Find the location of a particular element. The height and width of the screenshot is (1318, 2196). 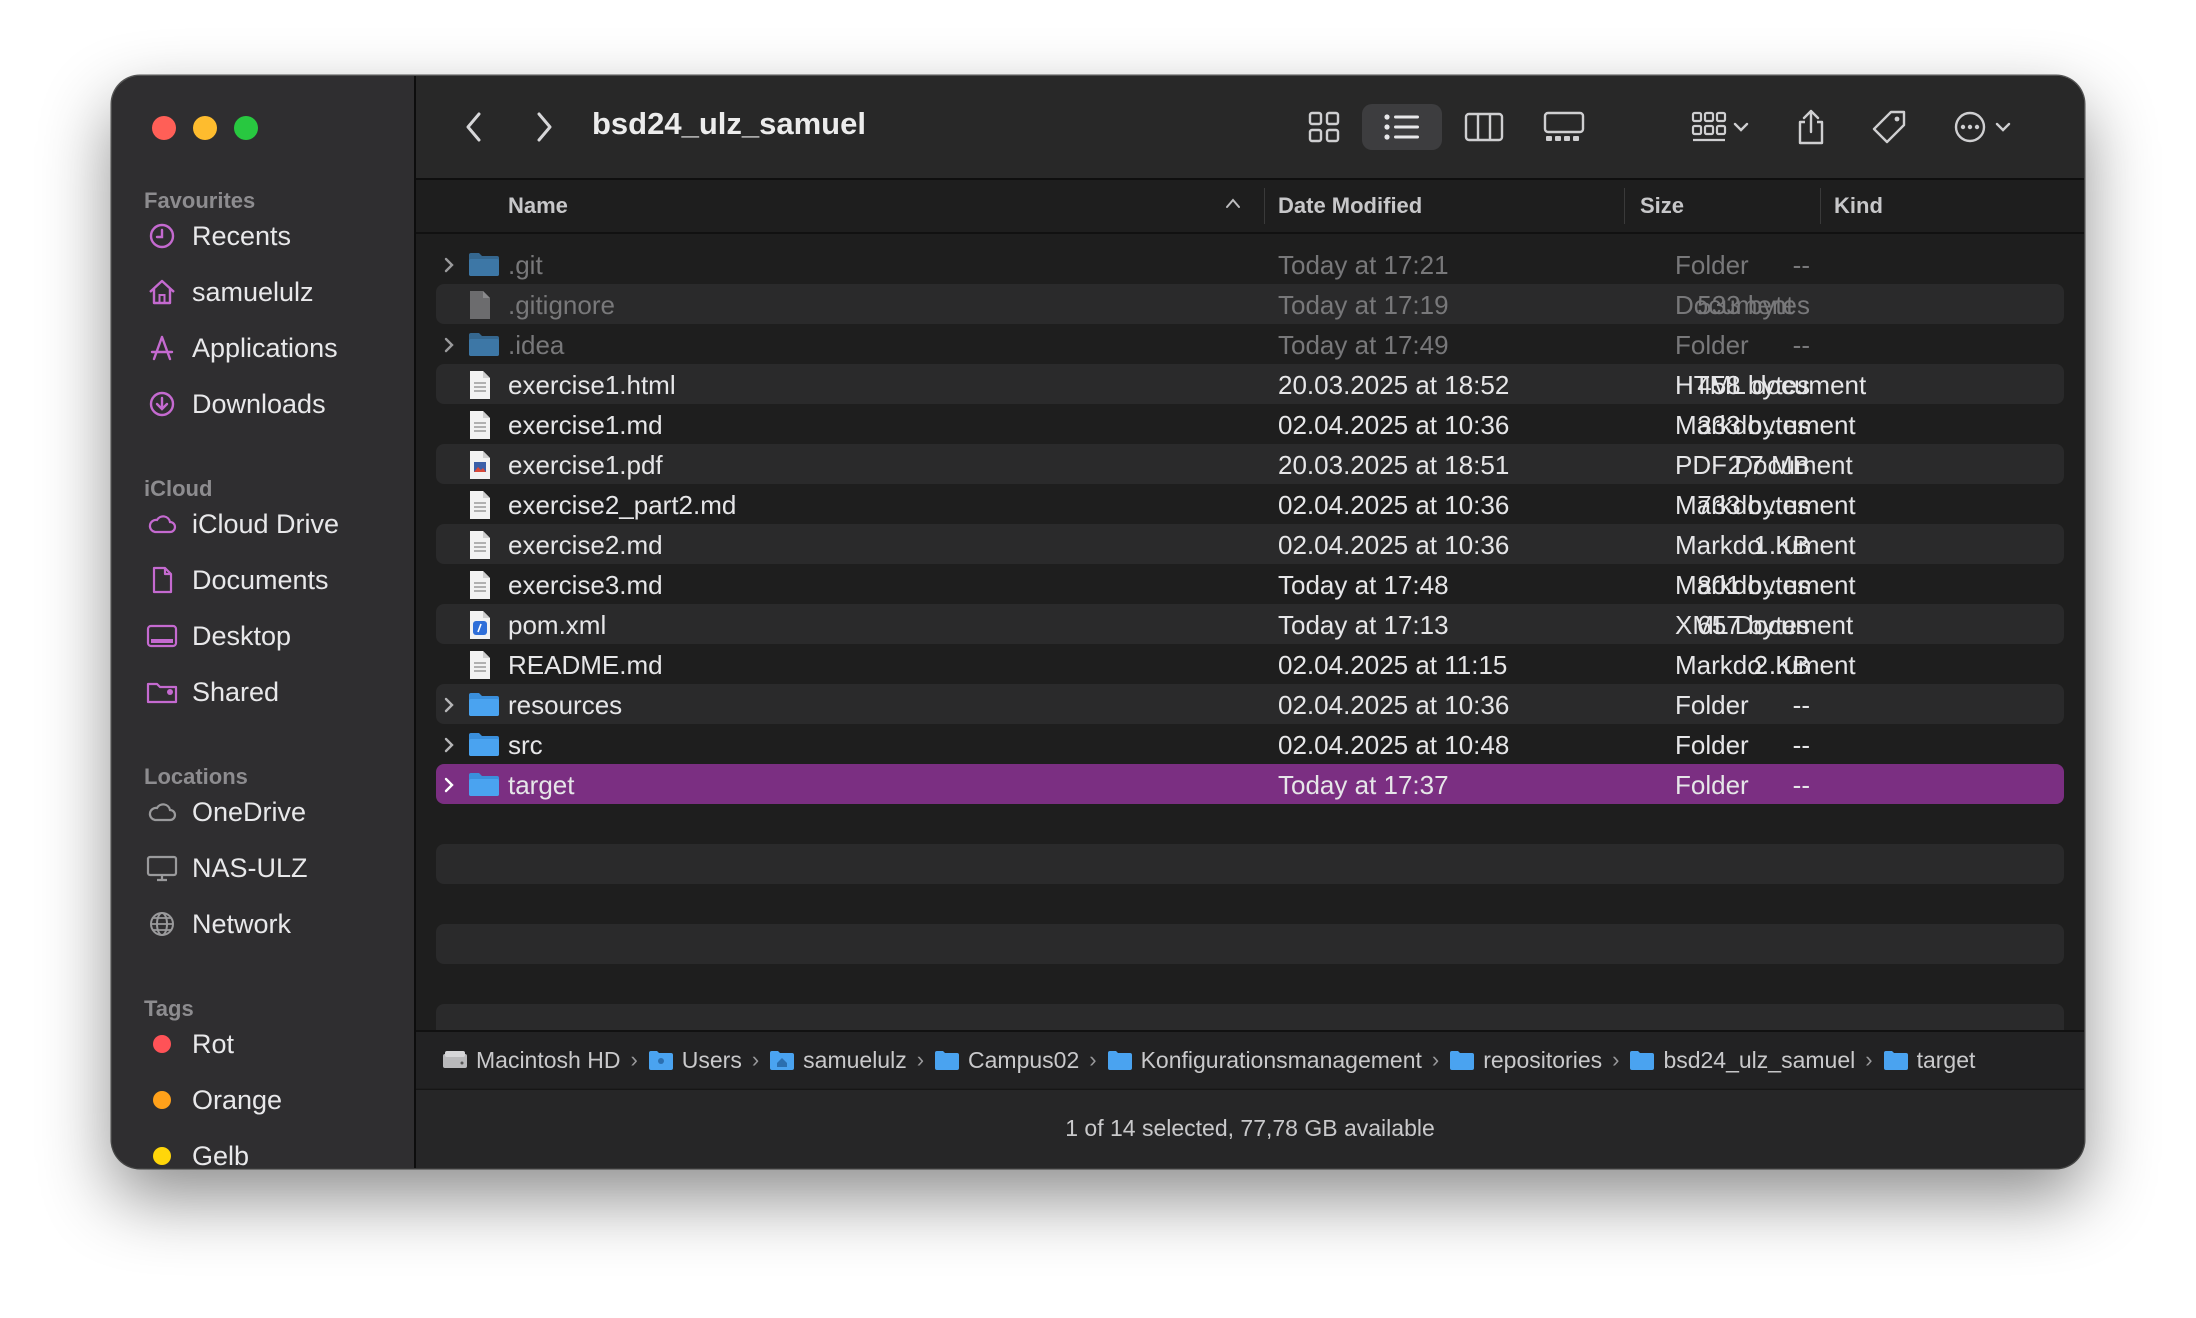

sidebar-item-documents: Documents is located at coordinates (237, 580).